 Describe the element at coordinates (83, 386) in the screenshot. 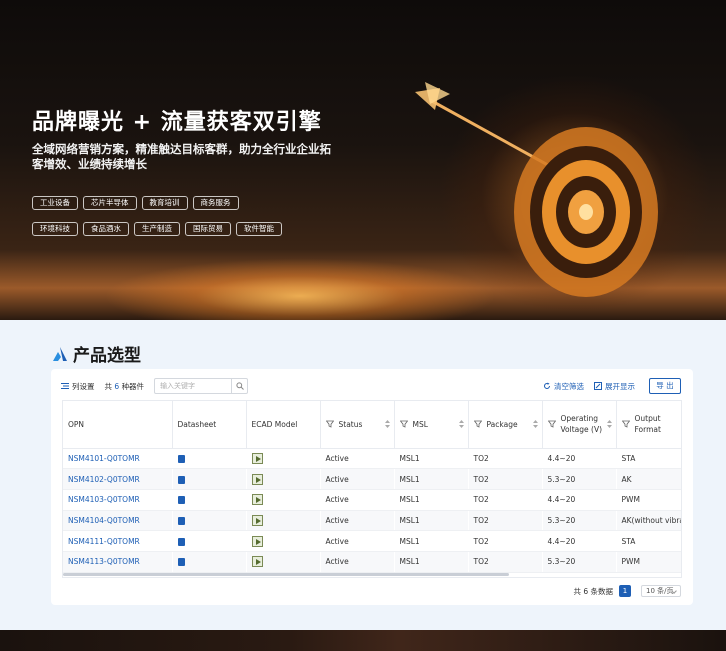

I see `column-settings-label: 列设置` at that location.